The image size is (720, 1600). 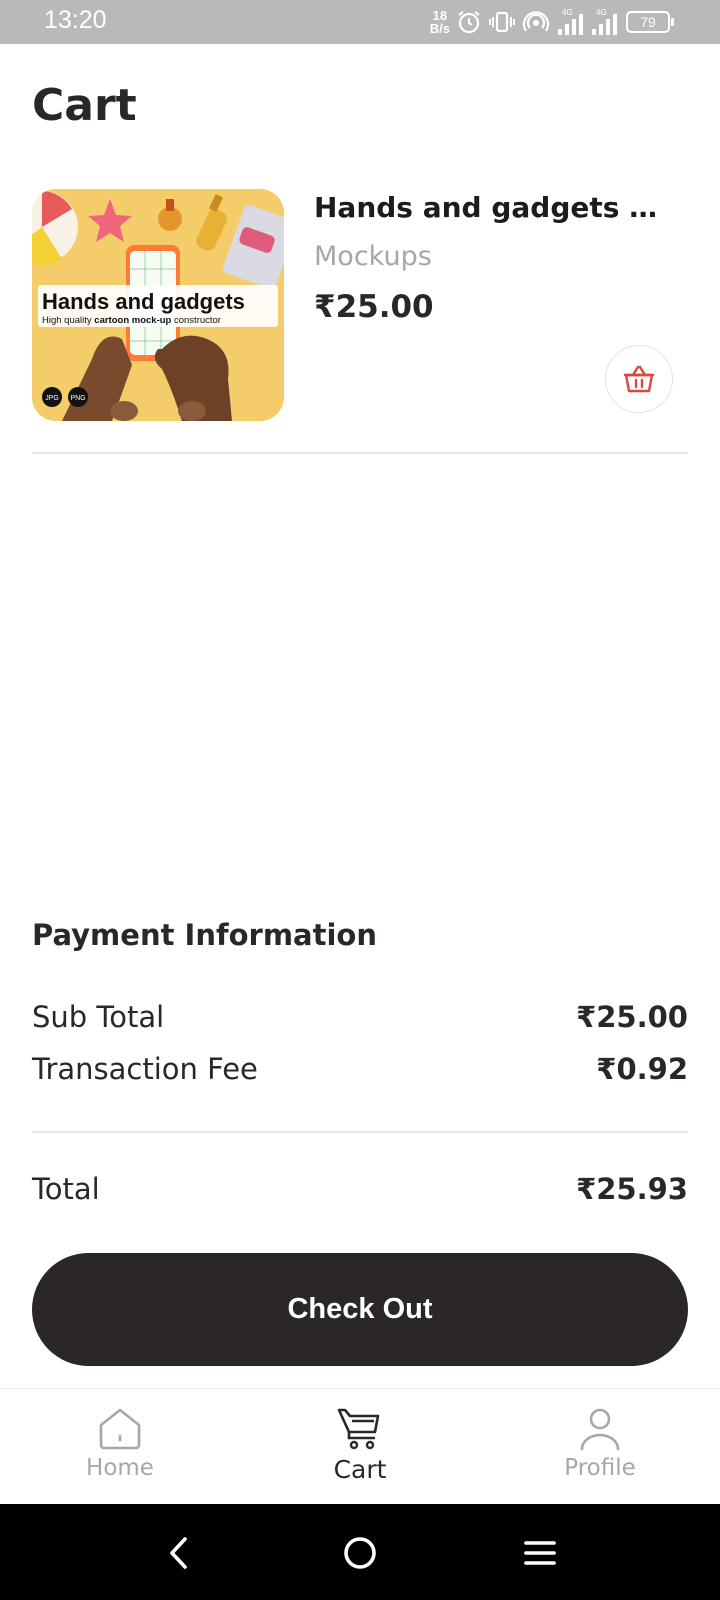 I want to click on nav-item-home: Home, so click(x=120, y=1444).